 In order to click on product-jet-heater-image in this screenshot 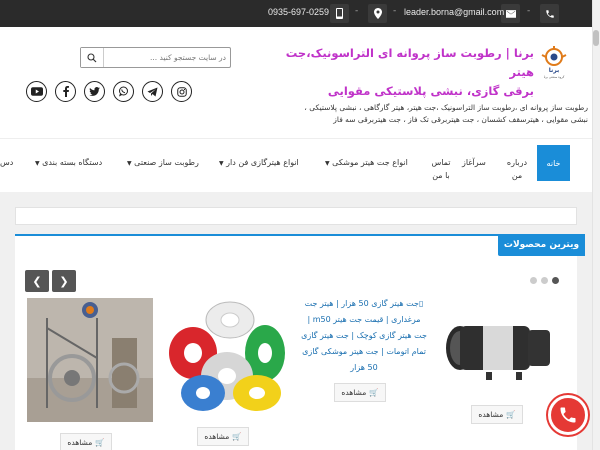, I will do `click(498, 347)`.